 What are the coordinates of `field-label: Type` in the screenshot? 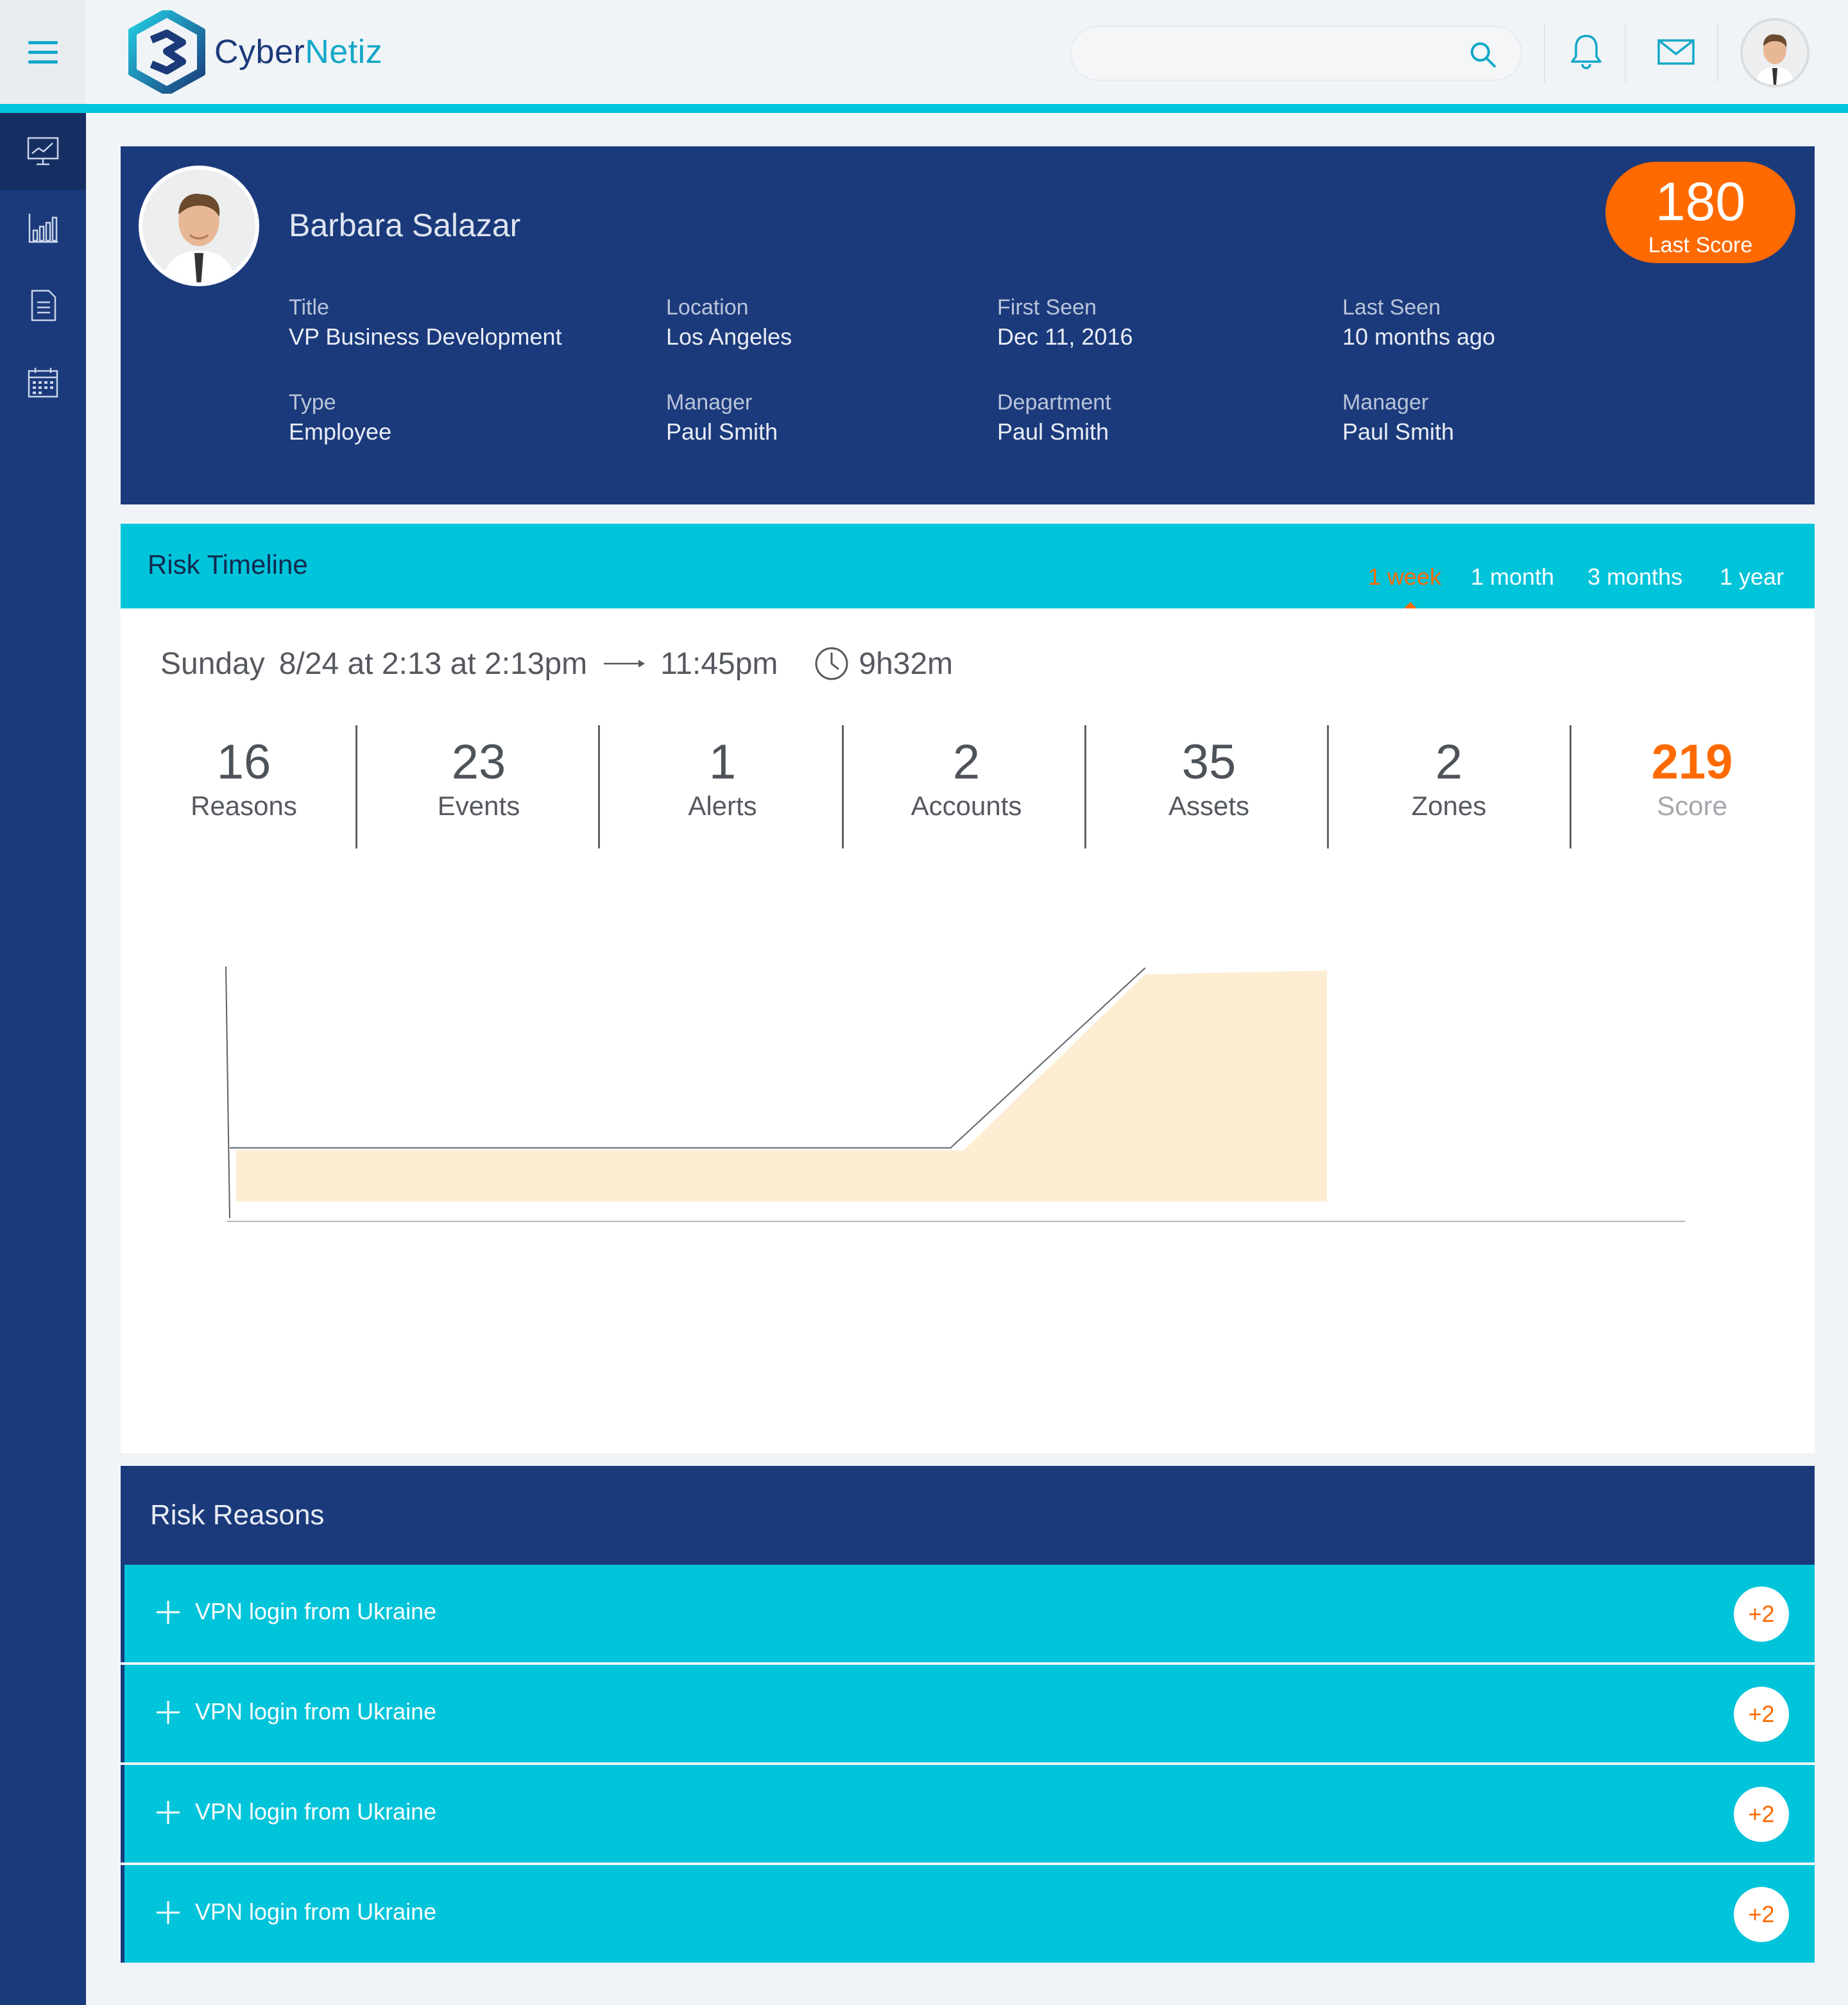 It's located at (313, 402).